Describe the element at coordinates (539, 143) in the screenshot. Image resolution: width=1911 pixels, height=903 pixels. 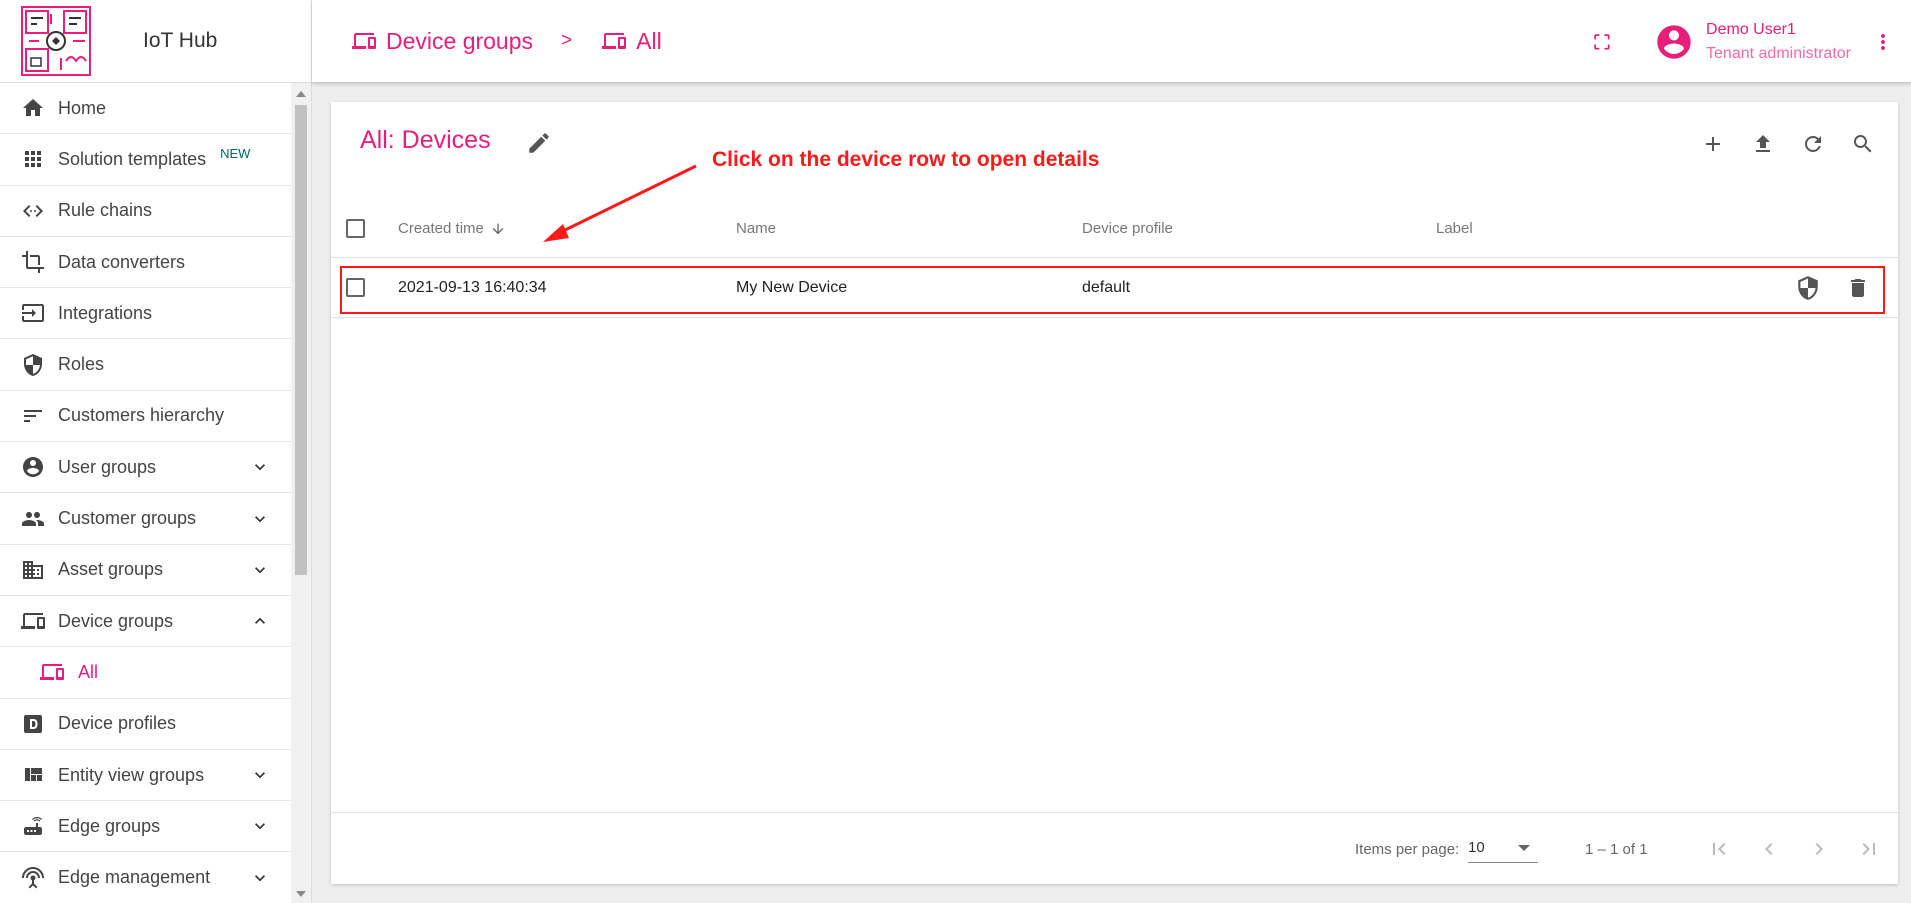
I see `edit-icon` at that location.